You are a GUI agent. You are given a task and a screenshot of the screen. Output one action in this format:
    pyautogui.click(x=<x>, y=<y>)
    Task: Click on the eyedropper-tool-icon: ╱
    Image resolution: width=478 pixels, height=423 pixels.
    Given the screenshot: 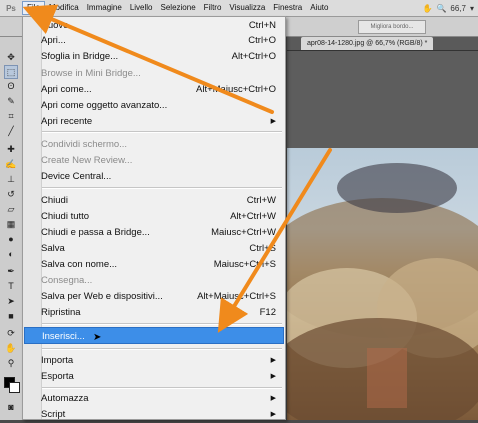 What is the action you would take?
    pyautogui.click(x=11, y=131)
    